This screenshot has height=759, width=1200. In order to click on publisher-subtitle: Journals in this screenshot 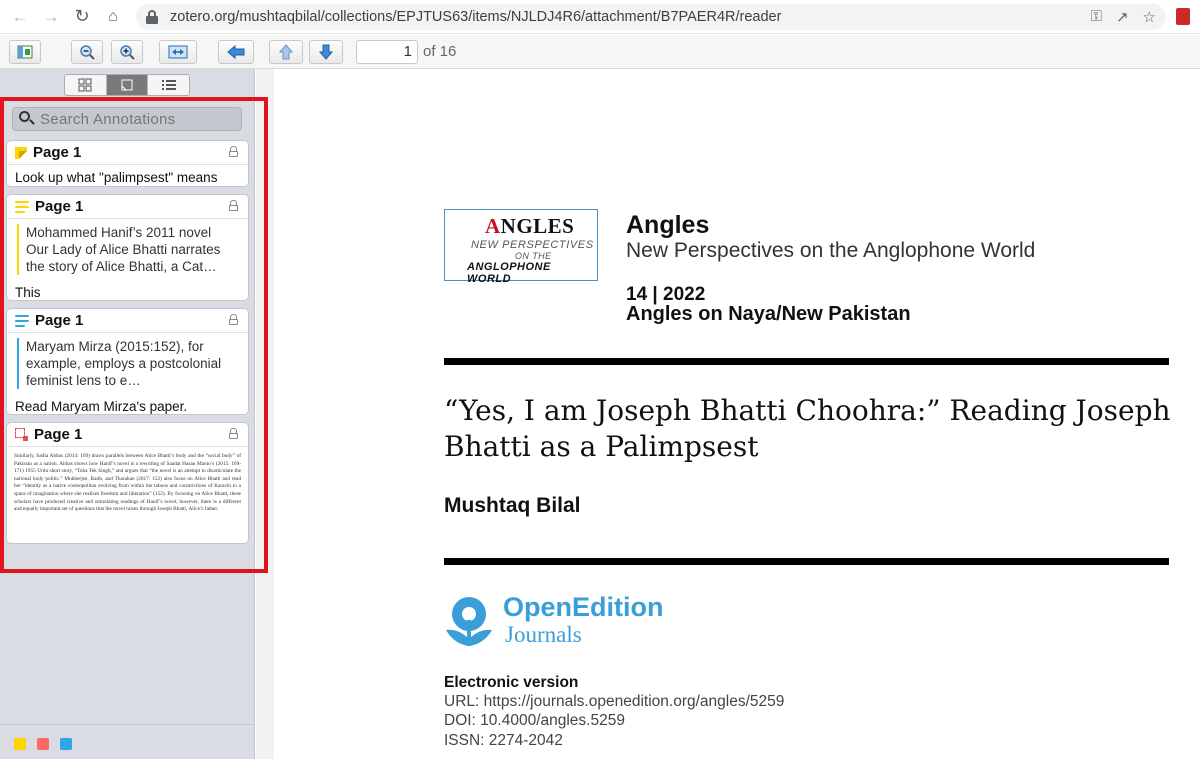, I will do `click(543, 634)`.